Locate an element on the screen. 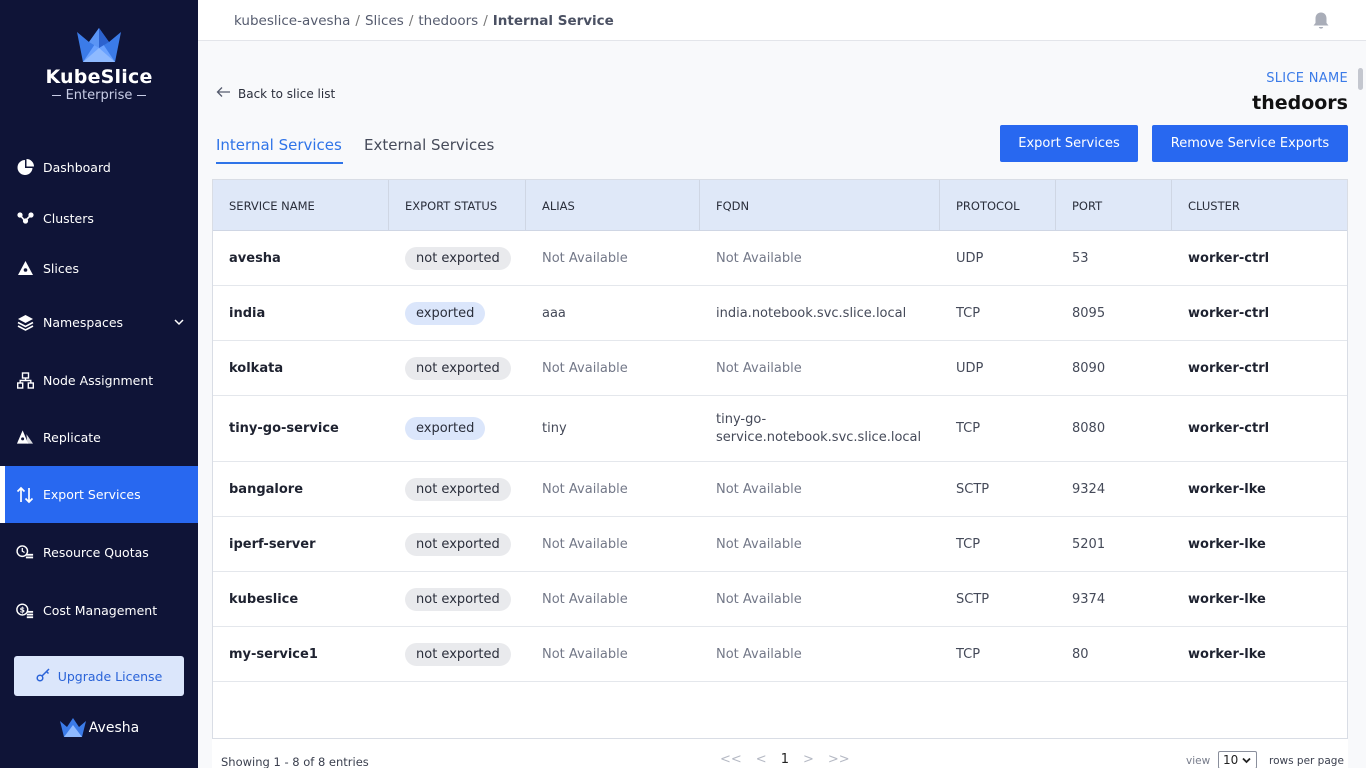 The image size is (1366, 768). pagination: << < 1 > >> is located at coordinates (785, 759).